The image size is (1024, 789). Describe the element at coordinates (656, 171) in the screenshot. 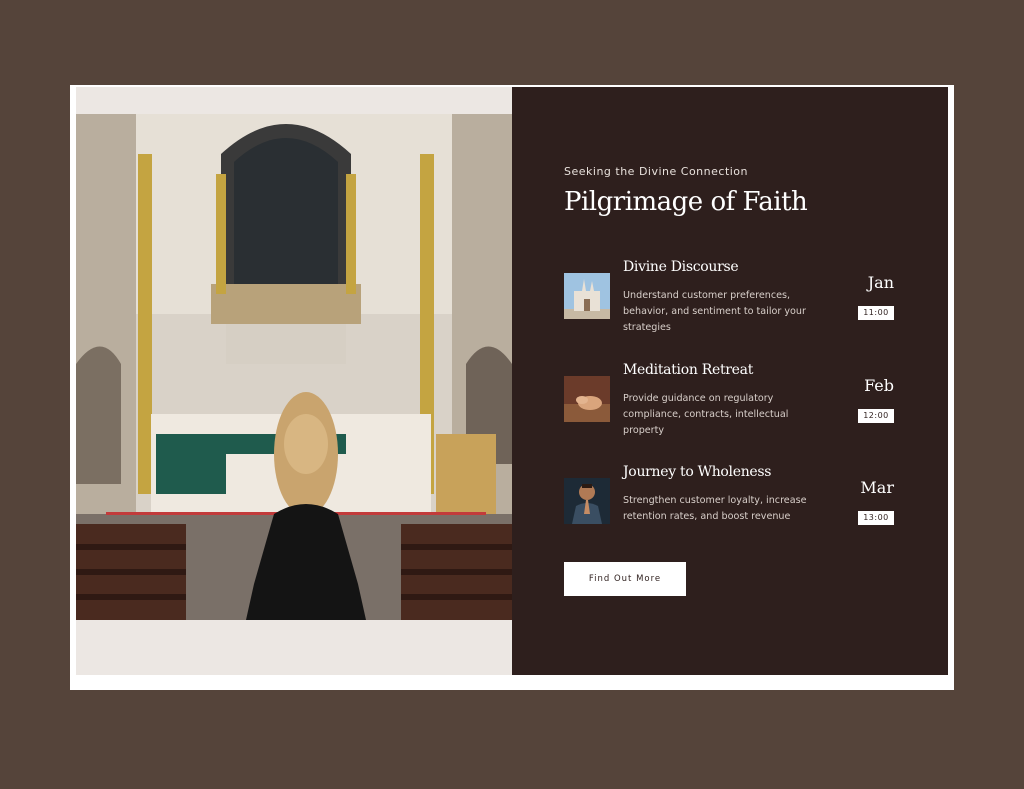

I see `eyebrow-text: Seeking the Divine Connection` at that location.